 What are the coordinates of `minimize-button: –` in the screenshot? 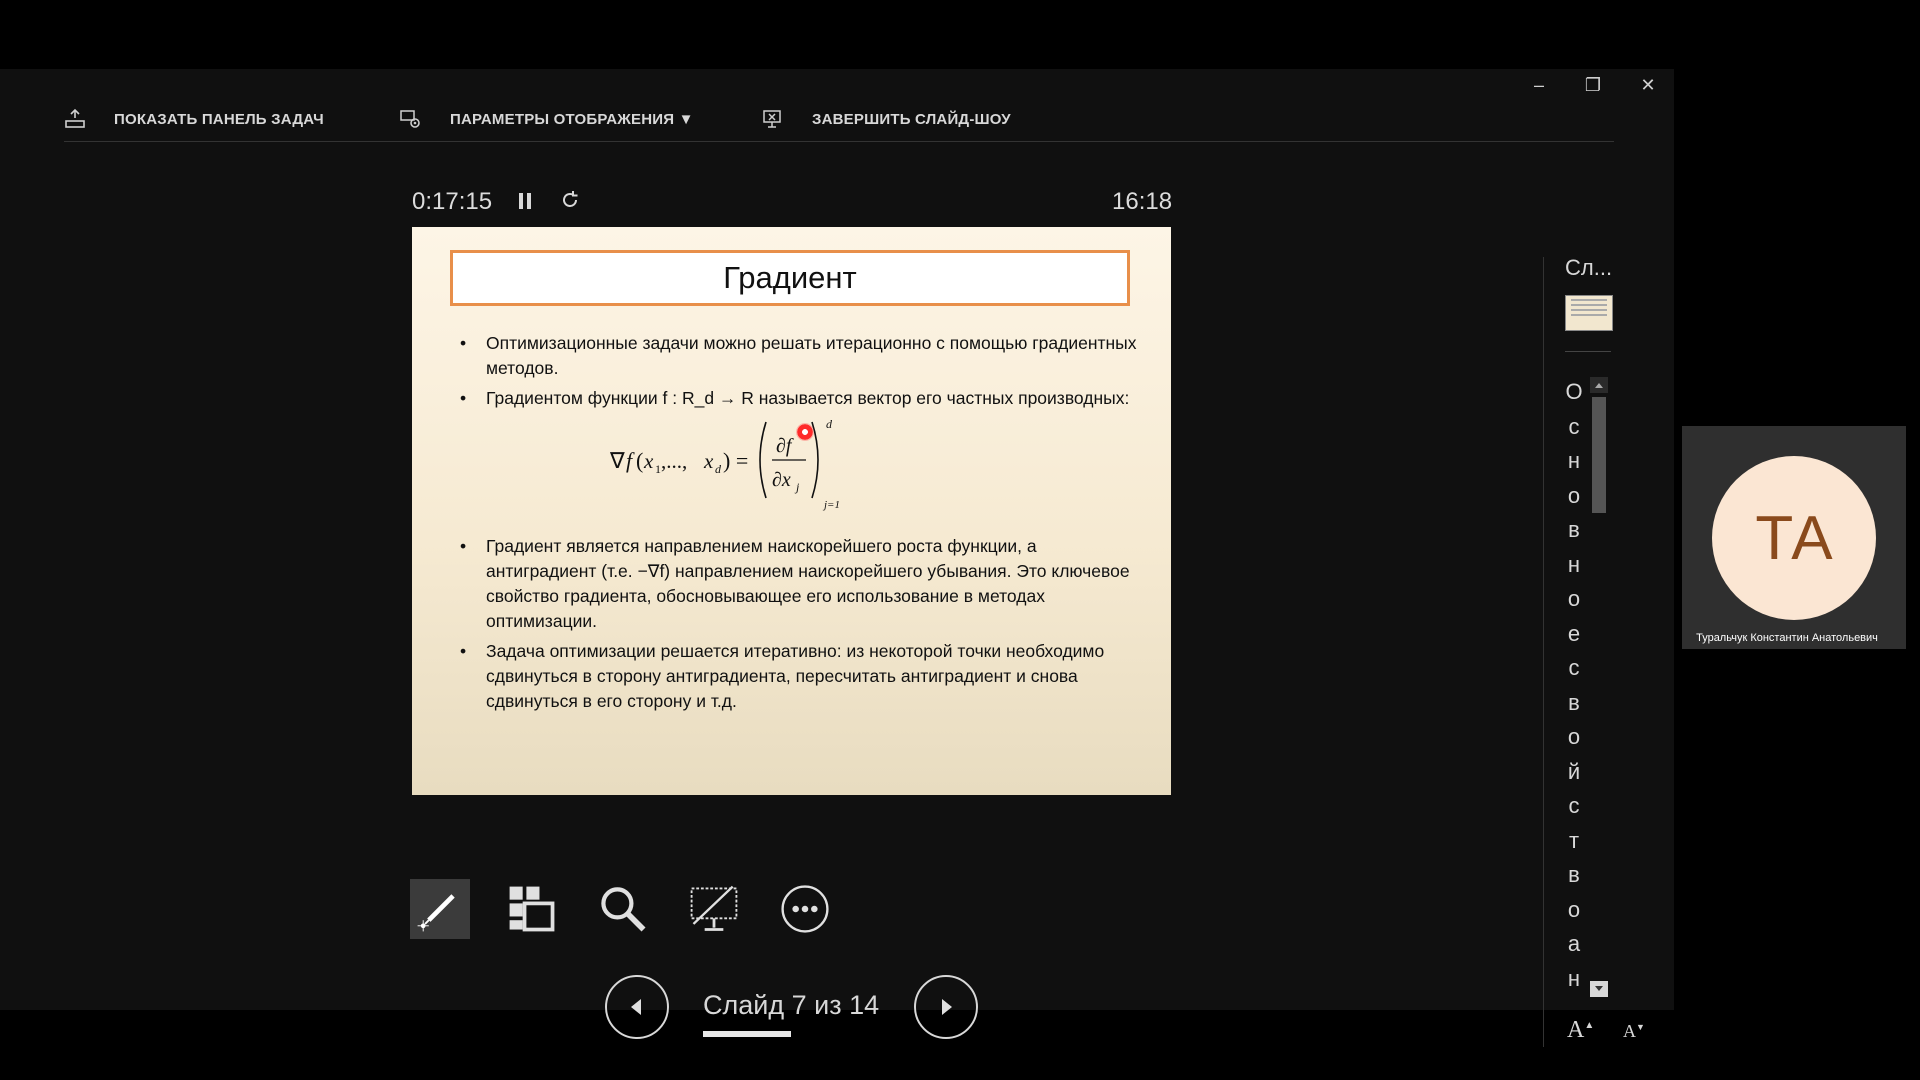 It's located at (1539, 85).